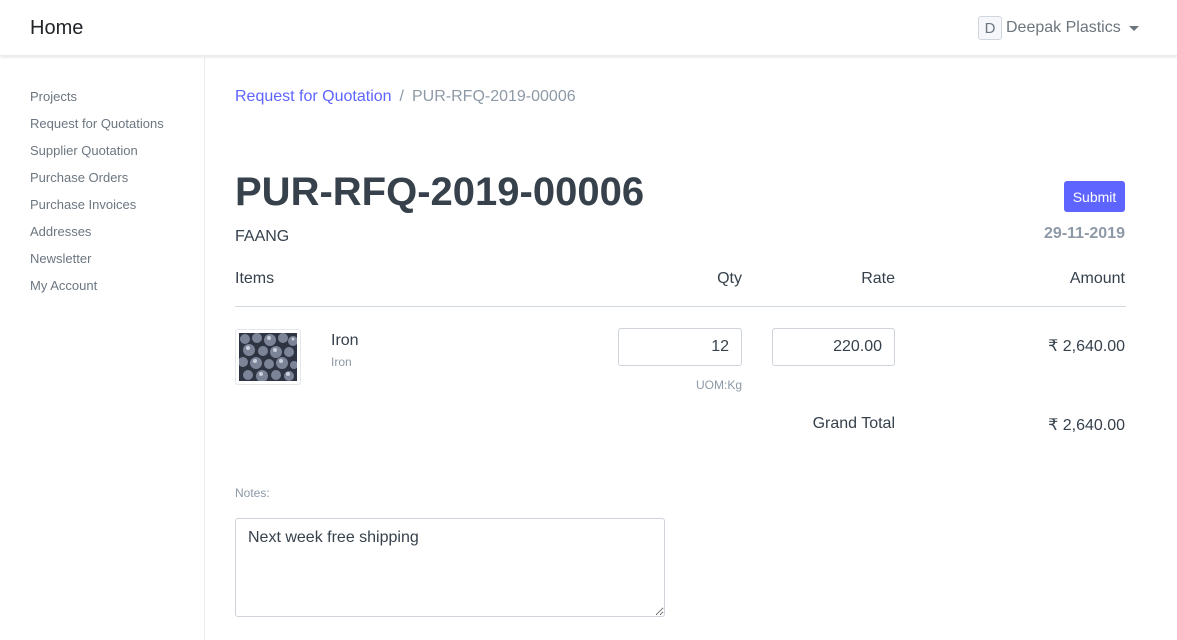 The width and height of the screenshot is (1177, 640). What do you see at coordinates (878, 278) in the screenshot?
I see `column-header-rate: Rate` at bounding box center [878, 278].